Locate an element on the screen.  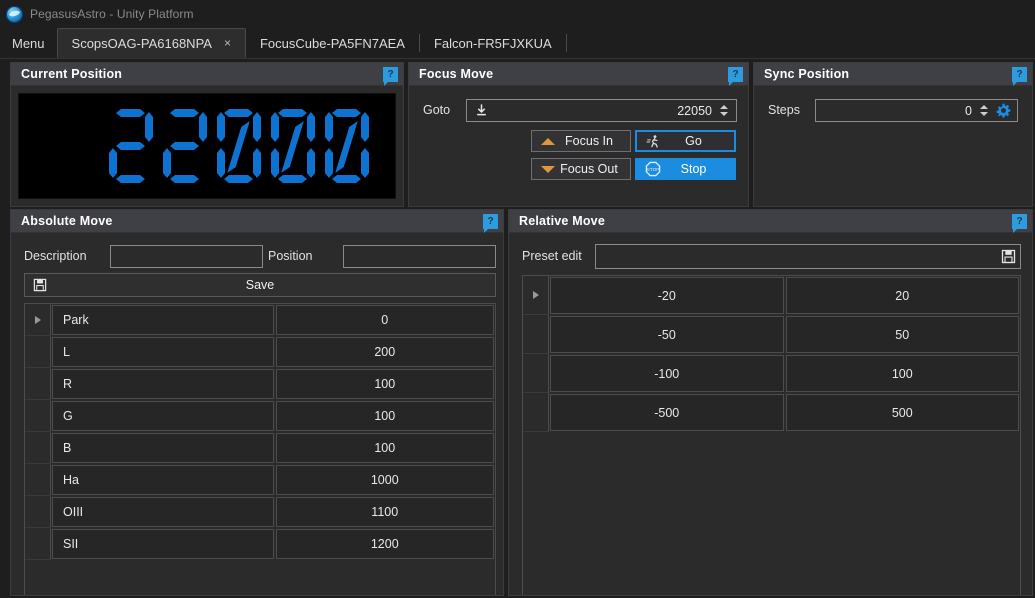
table-row: SII 1200 is located at coordinates (260, 544).